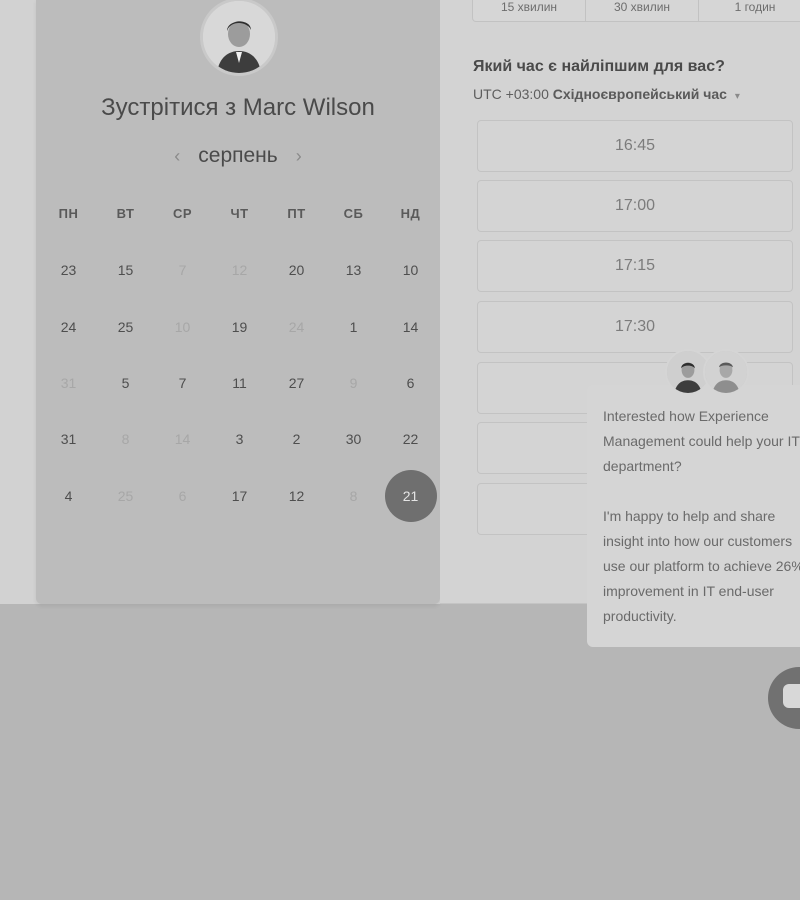  I want to click on month-navigation: ‹ серпень ›, so click(238, 156).